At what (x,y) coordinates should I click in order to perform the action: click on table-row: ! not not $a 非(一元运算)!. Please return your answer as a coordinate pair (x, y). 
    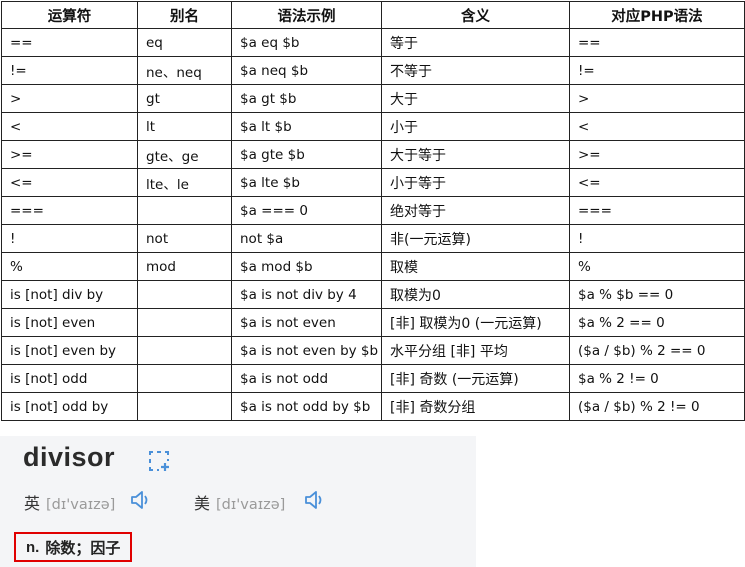
    Looking at the image, I should click on (373, 238).